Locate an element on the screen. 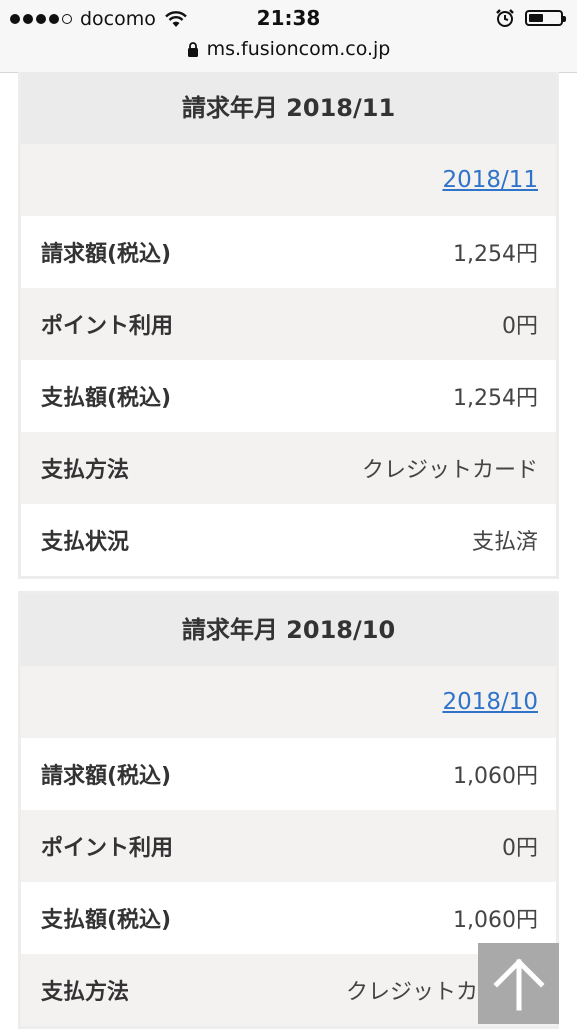 The image size is (577, 1029). billing-row: 請求額(税込) 1,060円 is located at coordinates (288, 774).